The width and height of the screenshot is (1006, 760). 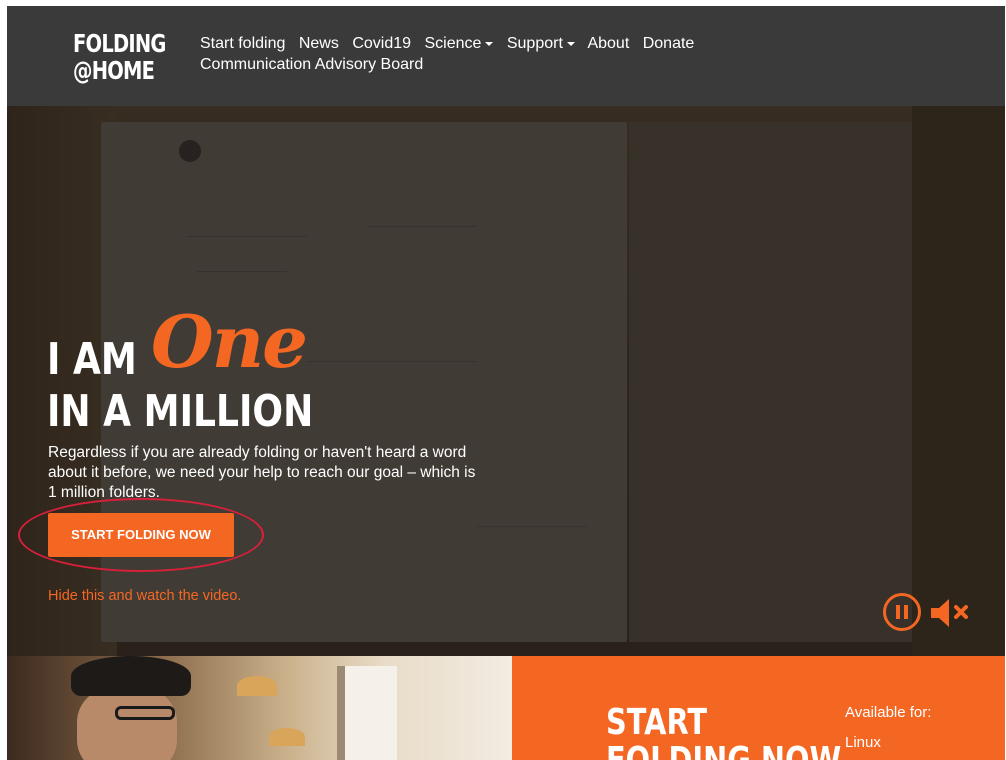 What do you see at coordinates (888, 712) in the screenshot?
I see `available-for-label: Available for:` at bounding box center [888, 712].